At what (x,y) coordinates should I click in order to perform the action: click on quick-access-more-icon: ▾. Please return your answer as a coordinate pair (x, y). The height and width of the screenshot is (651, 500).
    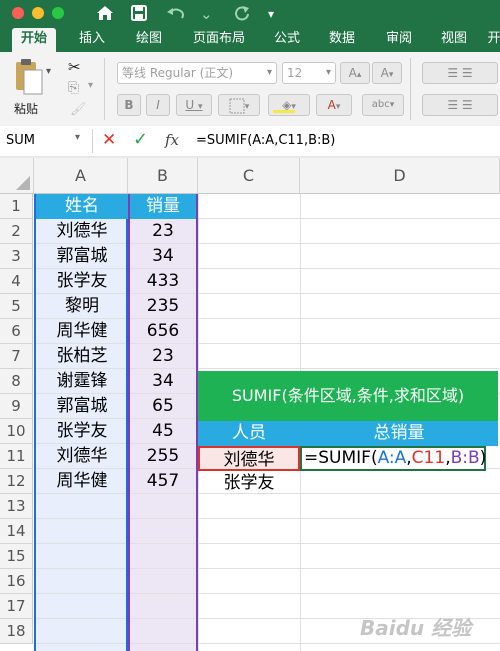
    Looking at the image, I should click on (271, 14).